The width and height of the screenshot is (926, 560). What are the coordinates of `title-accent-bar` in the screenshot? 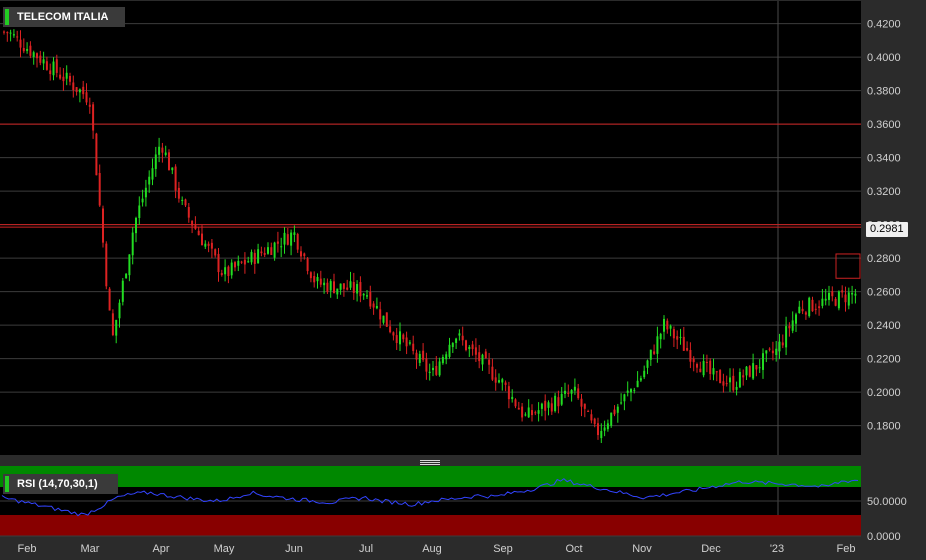 It's located at (7, 17).